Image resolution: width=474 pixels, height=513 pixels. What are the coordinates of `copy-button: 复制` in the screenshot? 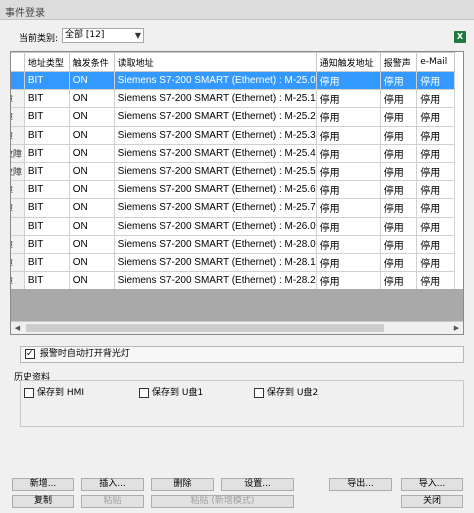 It's located at (43, 501).